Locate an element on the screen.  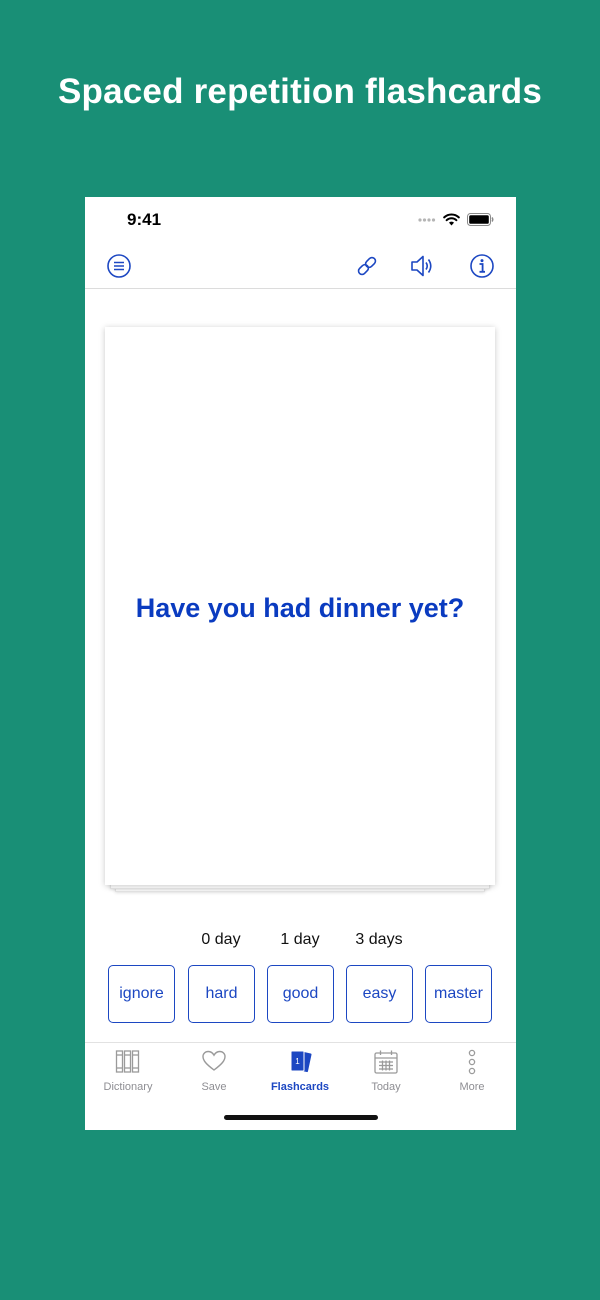
speaker-icon is located at coordinates (421, 266).